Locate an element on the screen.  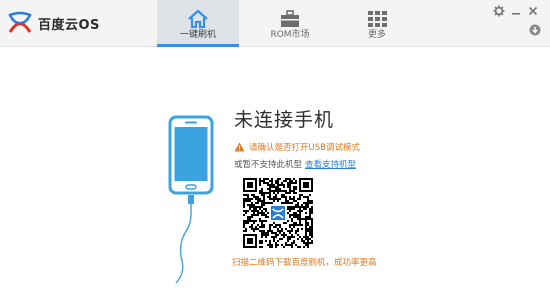
baidu-cloud-logo-icon is located at coordinates (20, 22).